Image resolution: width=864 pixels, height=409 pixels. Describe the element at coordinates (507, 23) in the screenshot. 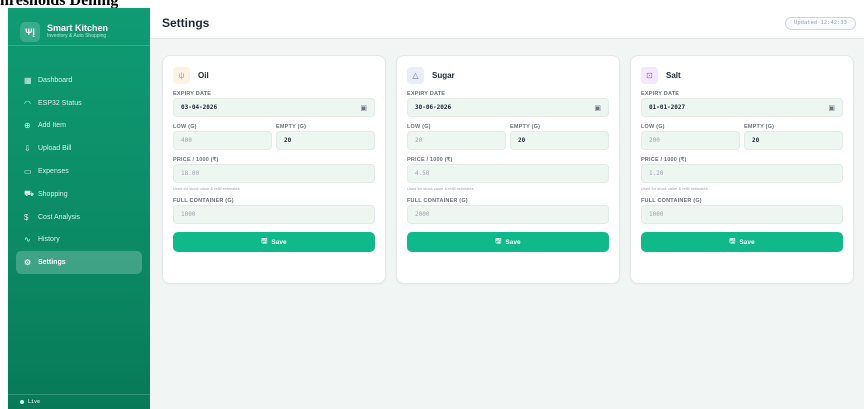

I see `header: Settings Updated 12:42:33` at that location.